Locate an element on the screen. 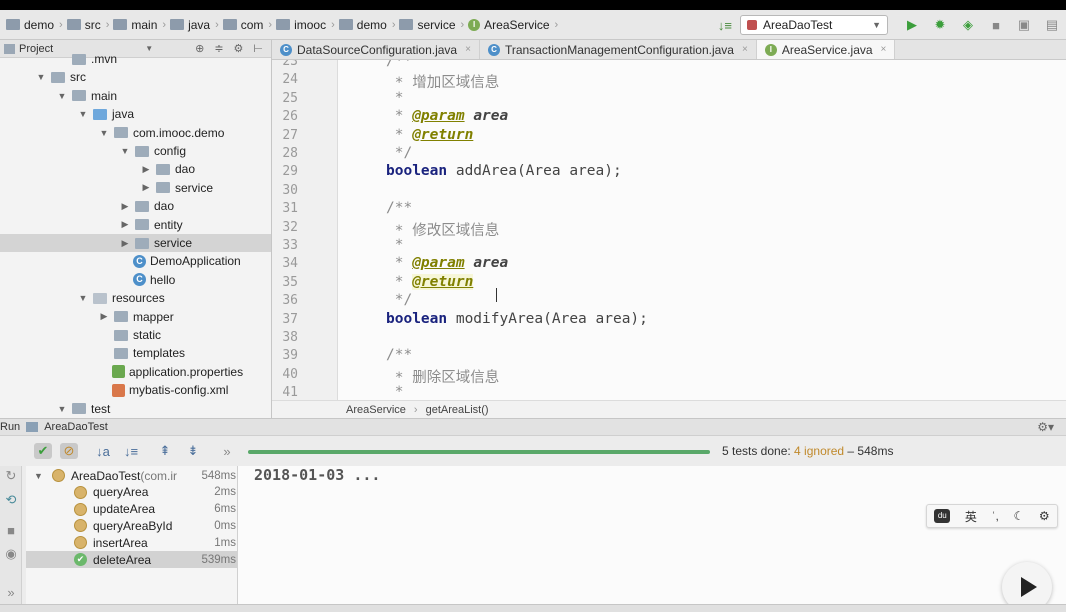 Image resolution: width=1066 pixels, height=612 pixels. breadcrumb-item: com › is located at coordinates (247, 25).